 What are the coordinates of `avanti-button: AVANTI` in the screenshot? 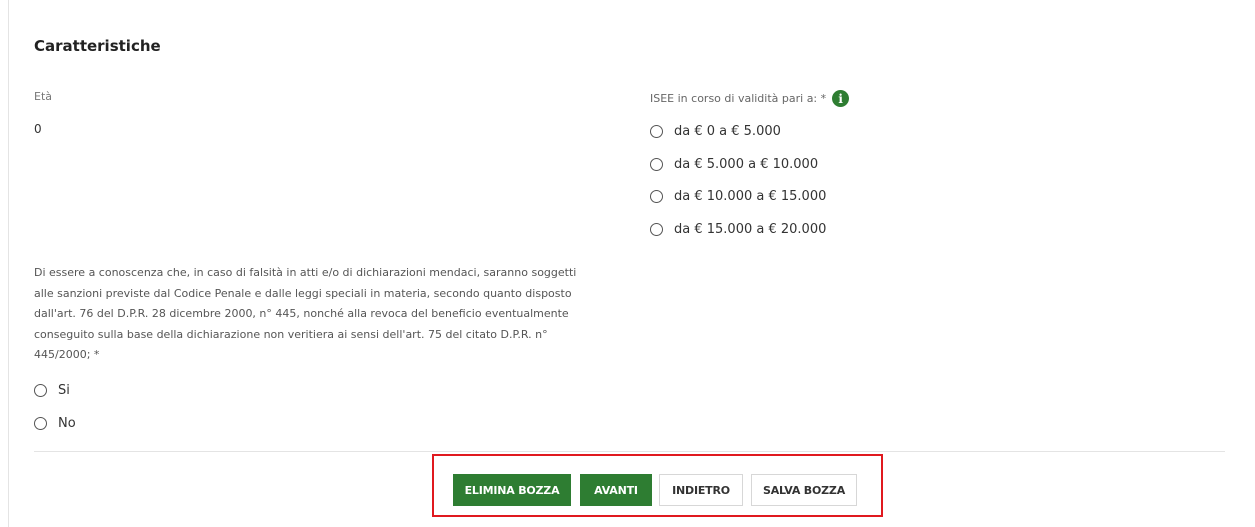 It's located at (616, 490).